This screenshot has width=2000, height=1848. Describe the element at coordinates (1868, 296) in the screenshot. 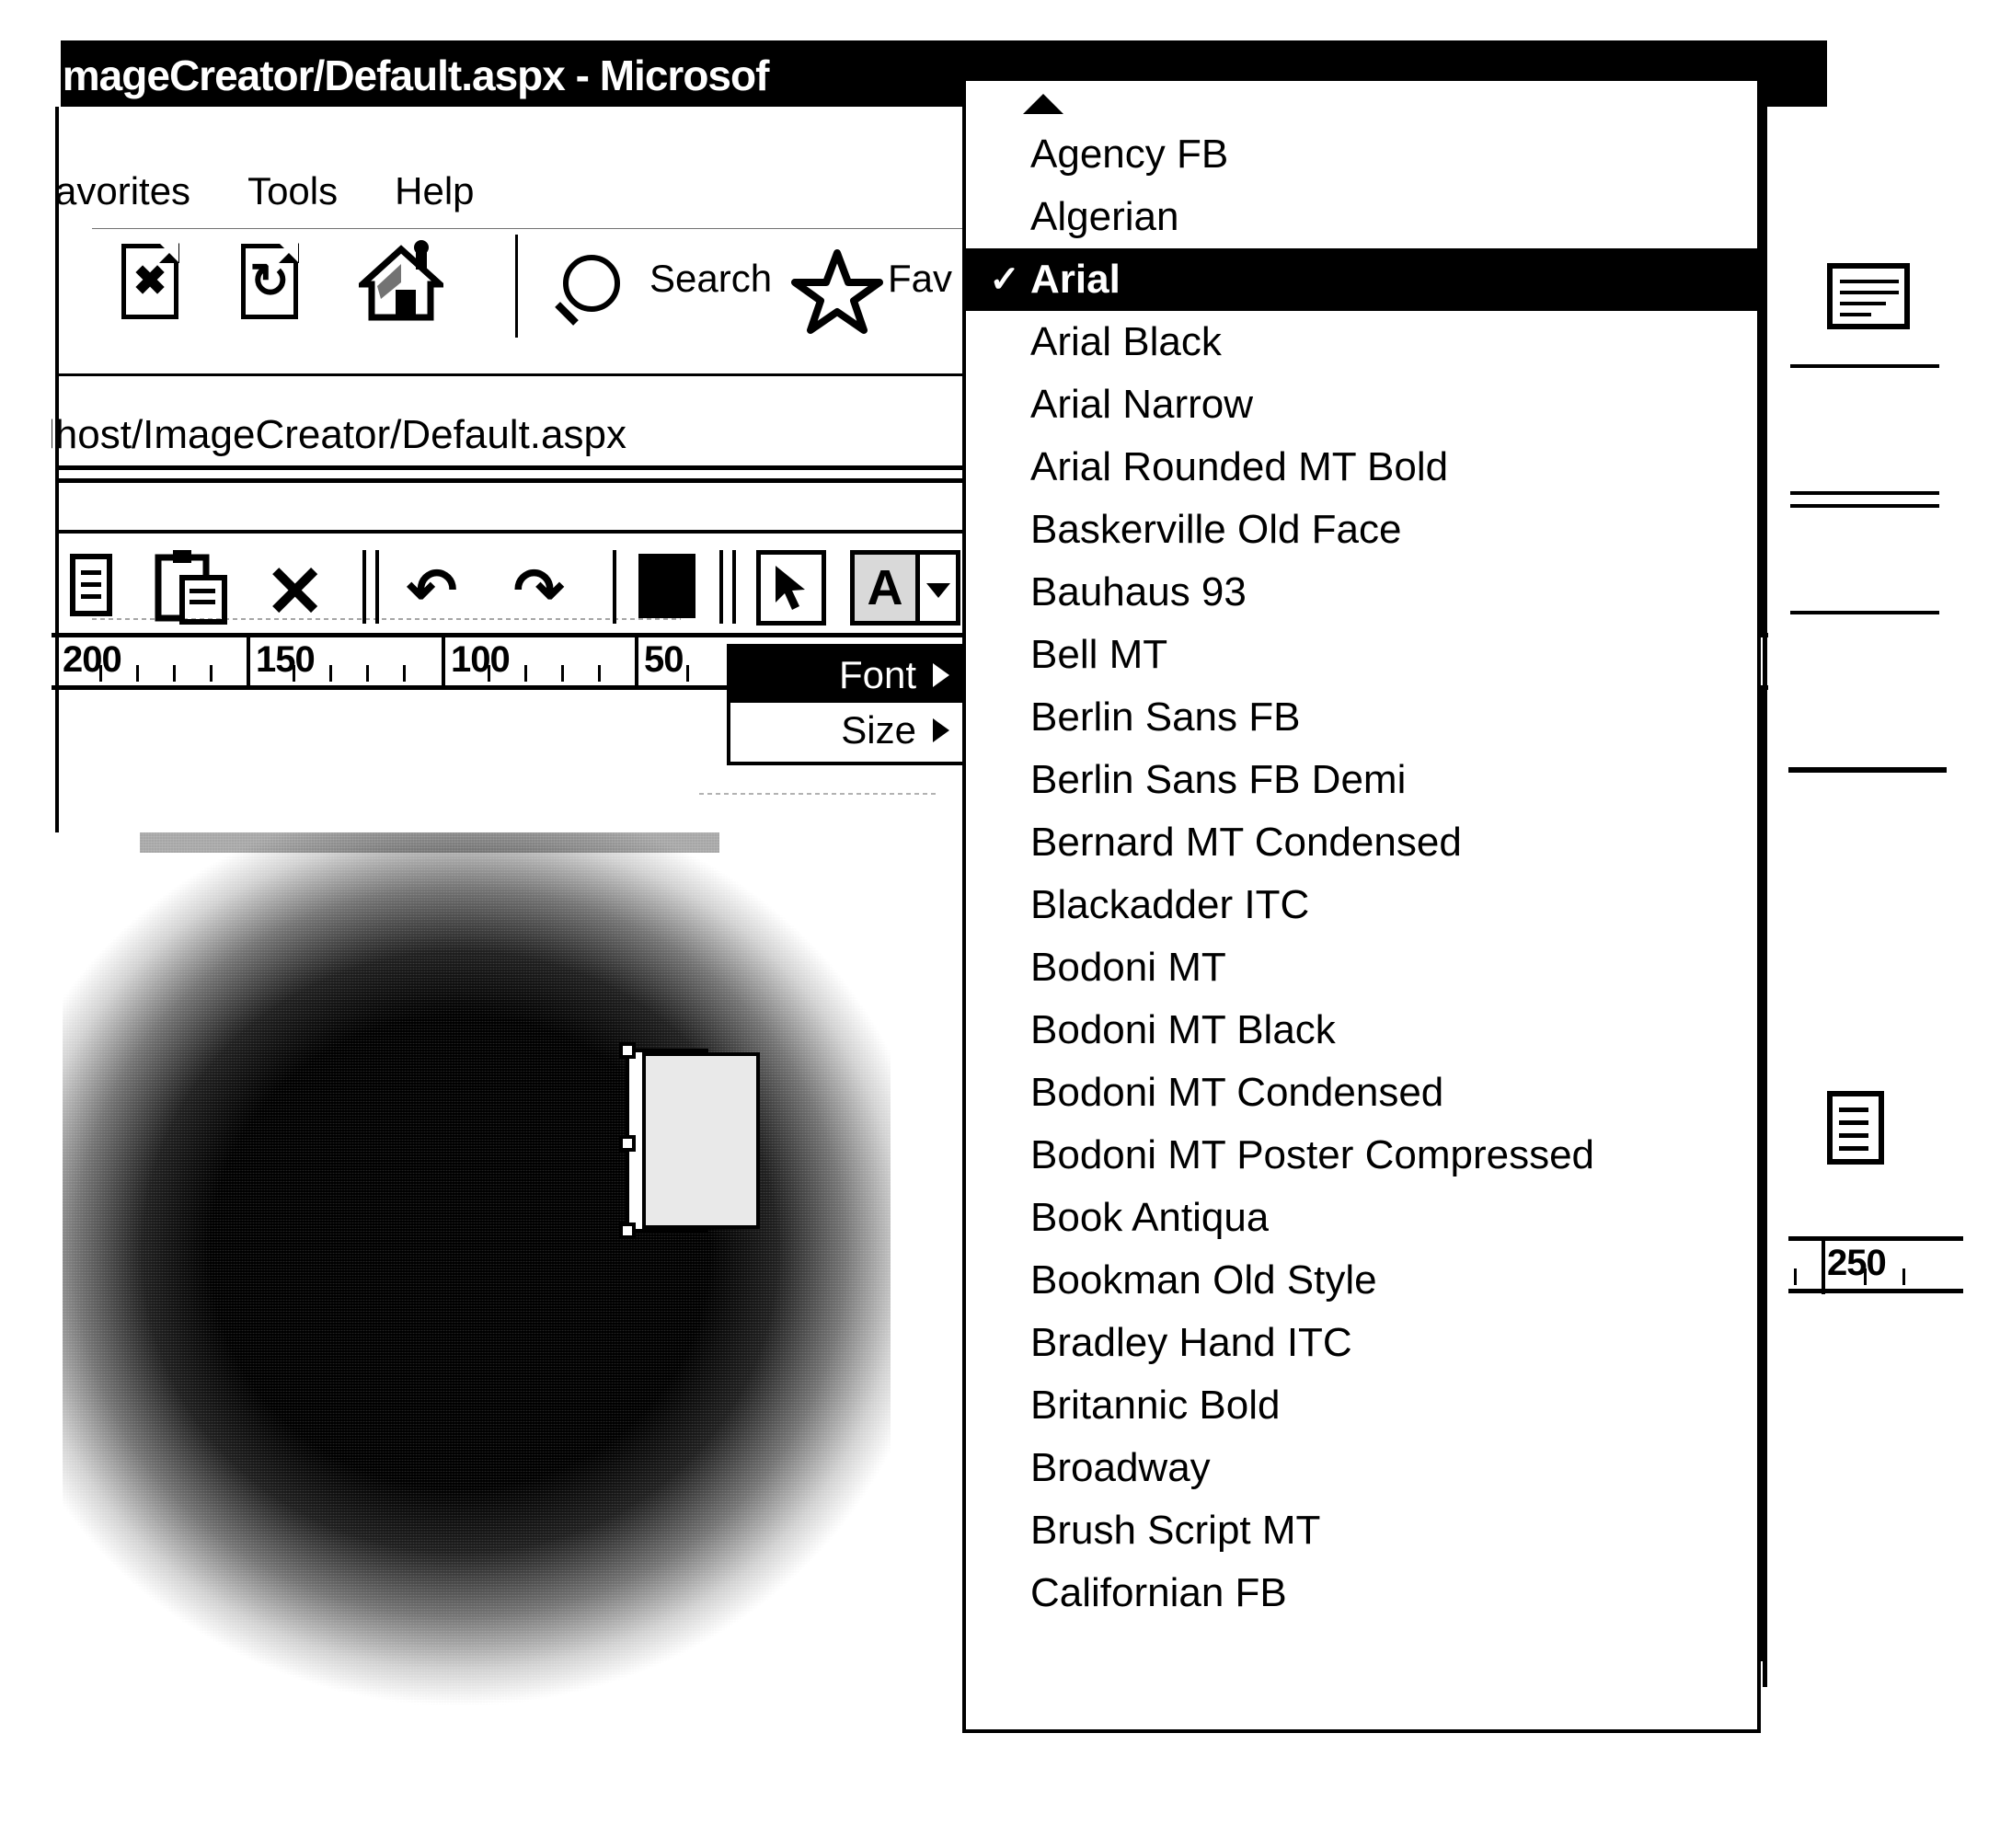

I see `notes-icon` at that location.